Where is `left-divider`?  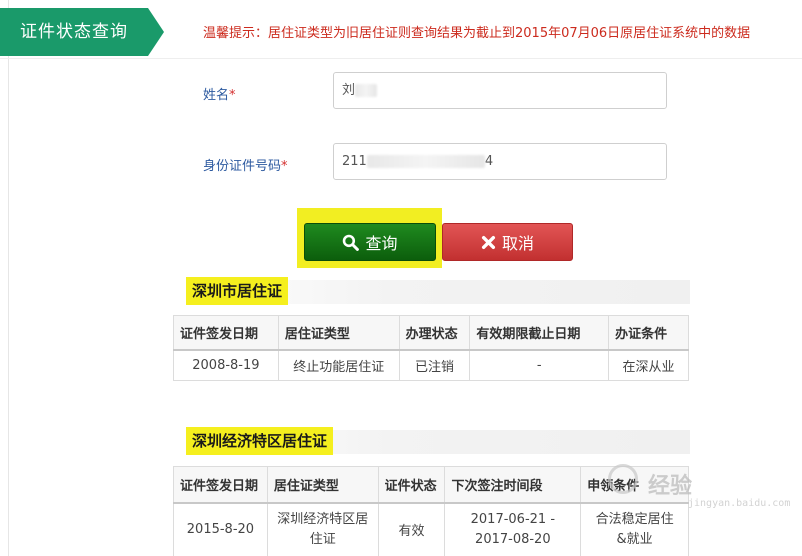 left-divider is located at coordinates (8, 278).